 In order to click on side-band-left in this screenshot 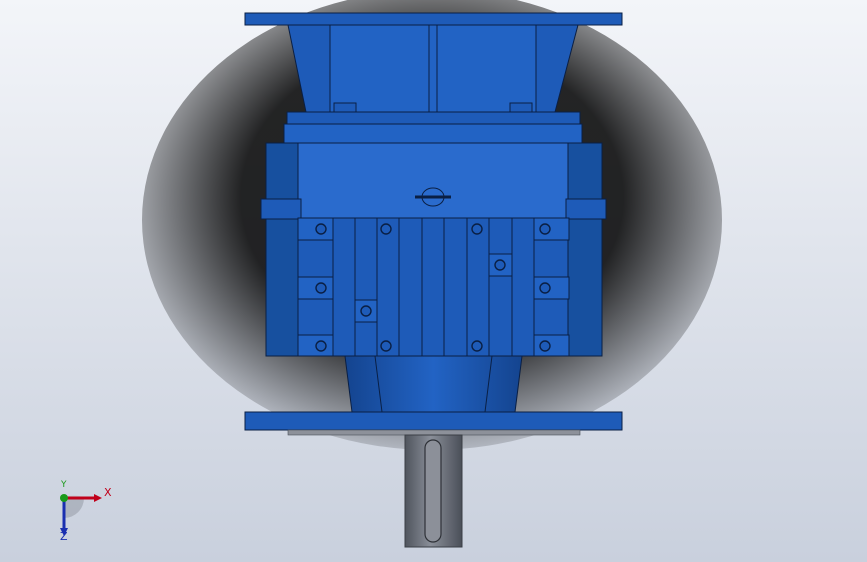, I will do `click(282, 249)`.